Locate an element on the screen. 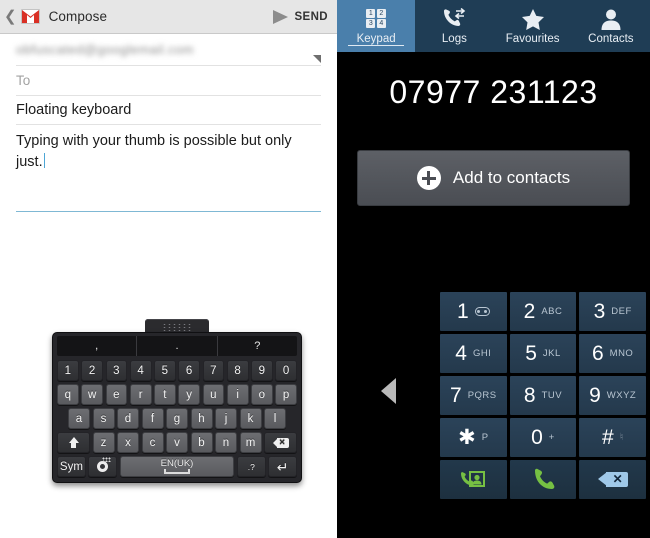  call-button is located at coordinates (543, 479).